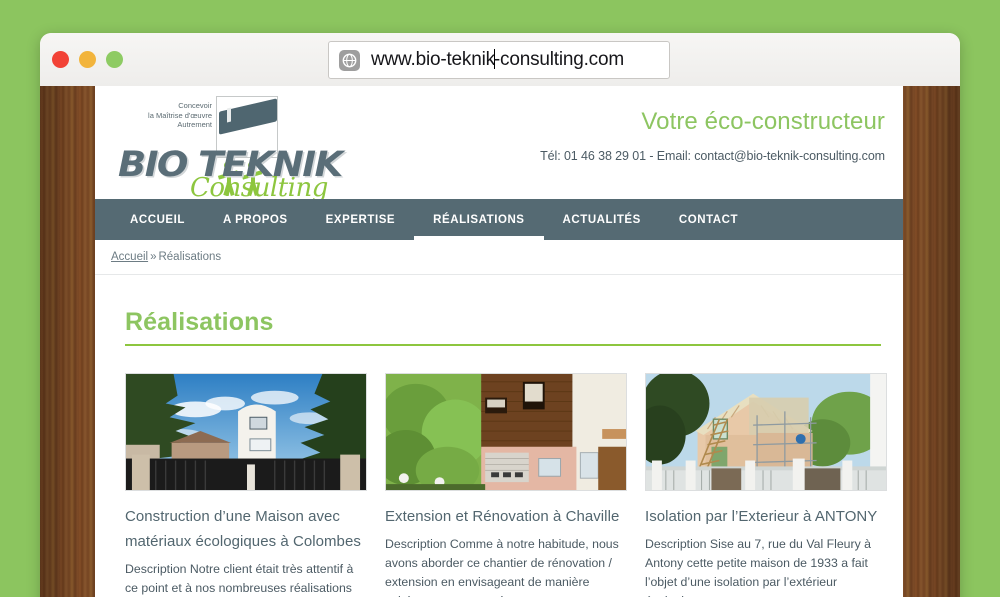  I want to click on traffic-lights, so click(87, 59).